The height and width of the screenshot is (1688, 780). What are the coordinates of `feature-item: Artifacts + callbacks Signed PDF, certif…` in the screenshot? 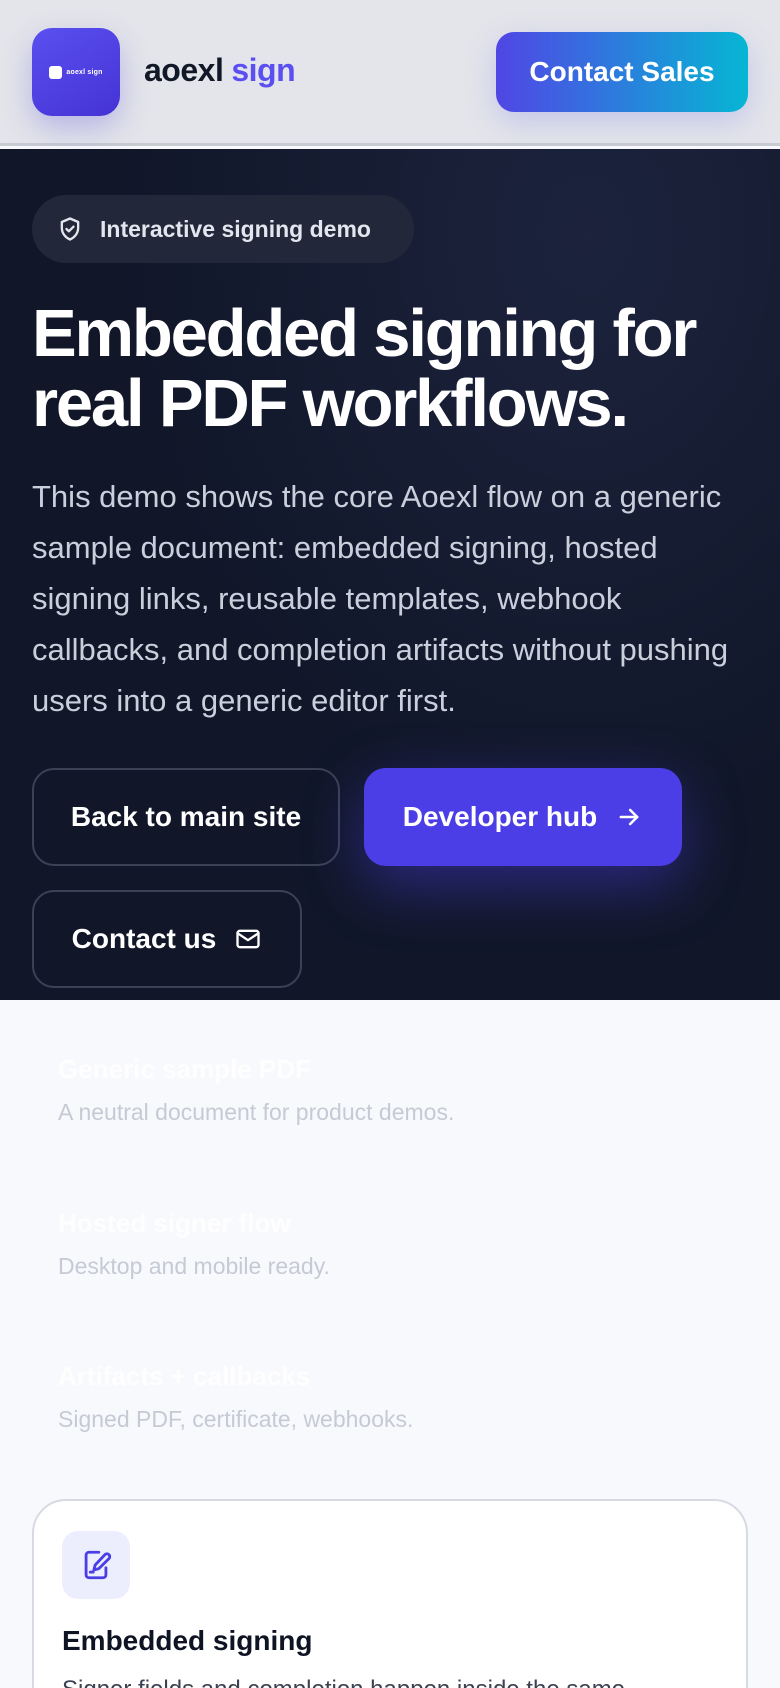 It's located at (235, 1397).